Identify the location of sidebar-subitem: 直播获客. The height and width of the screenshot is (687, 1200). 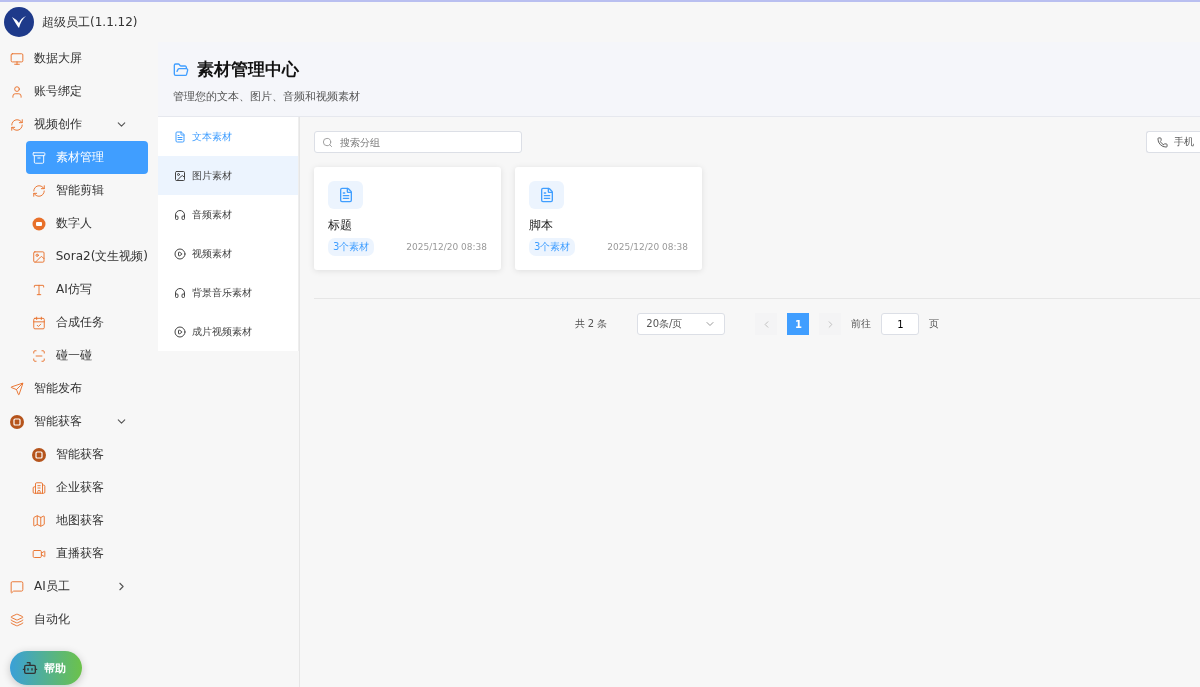
(87, 553).